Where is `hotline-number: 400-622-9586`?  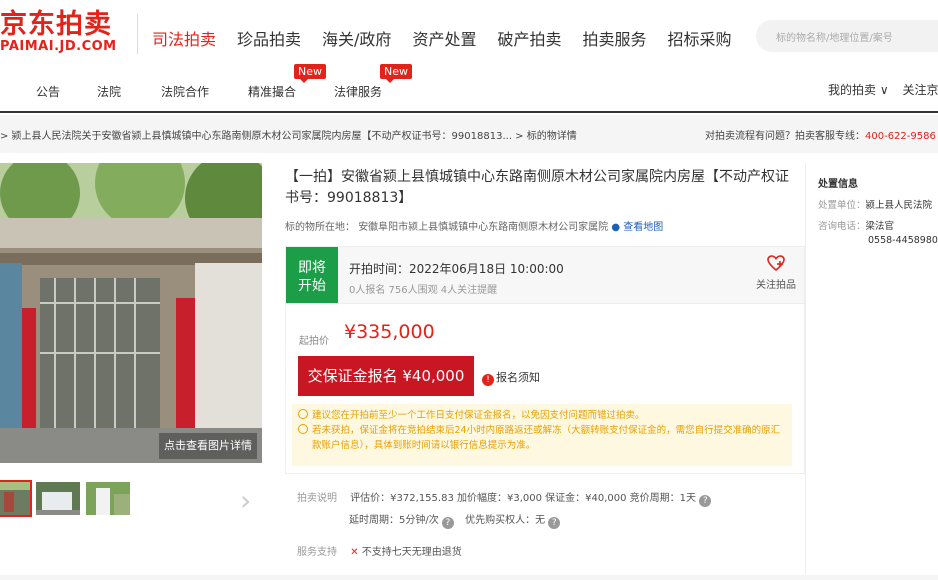 hotline-number: 400-622-9586 is located at coordinates (900, 136).